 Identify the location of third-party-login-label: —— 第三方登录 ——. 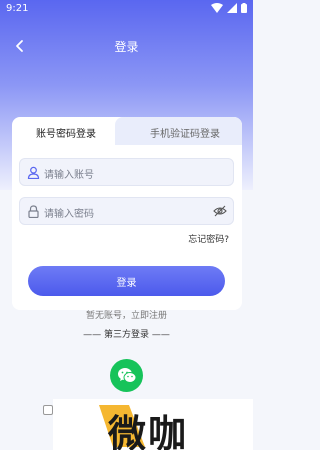
(126, 335).